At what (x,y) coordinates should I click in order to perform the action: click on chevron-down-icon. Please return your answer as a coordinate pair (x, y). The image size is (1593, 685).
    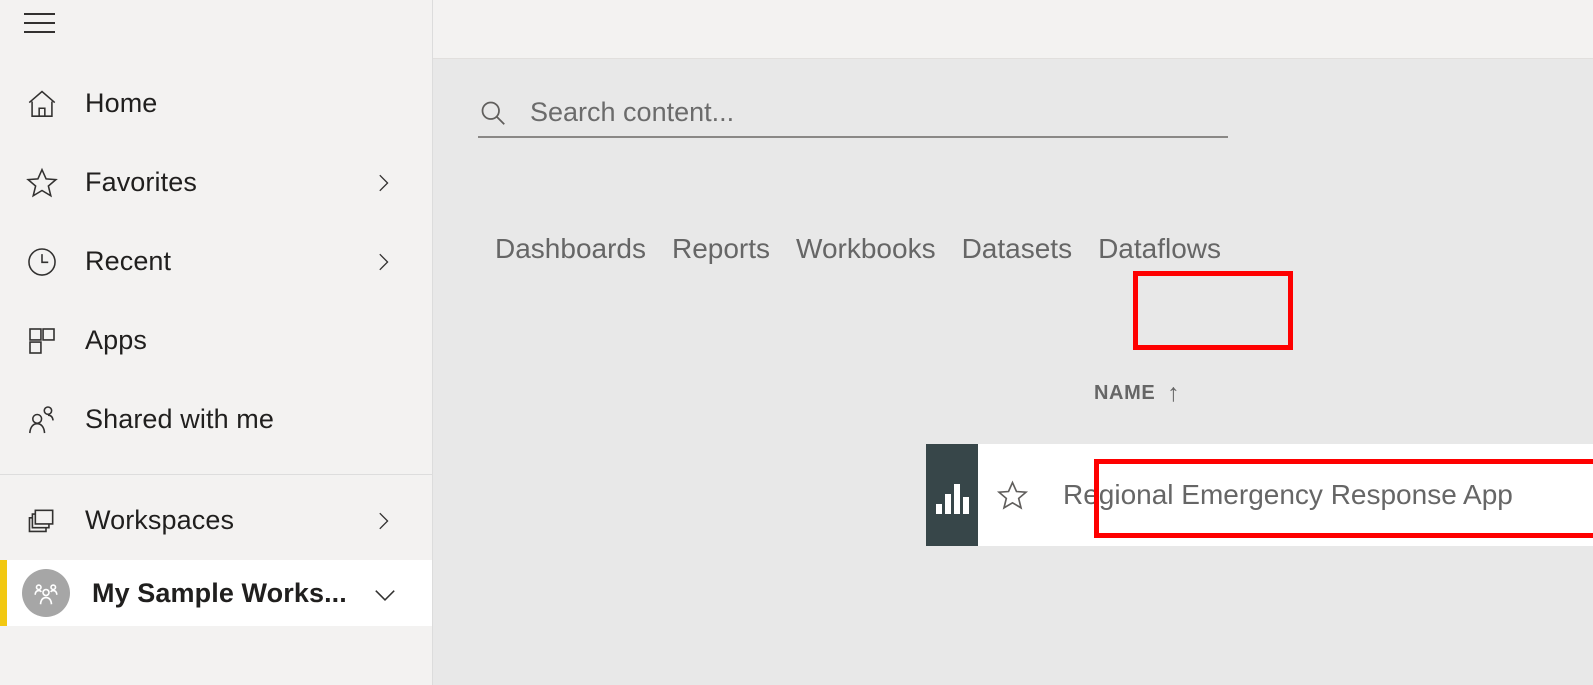
    Looking at the image, I should click on (383, 593).